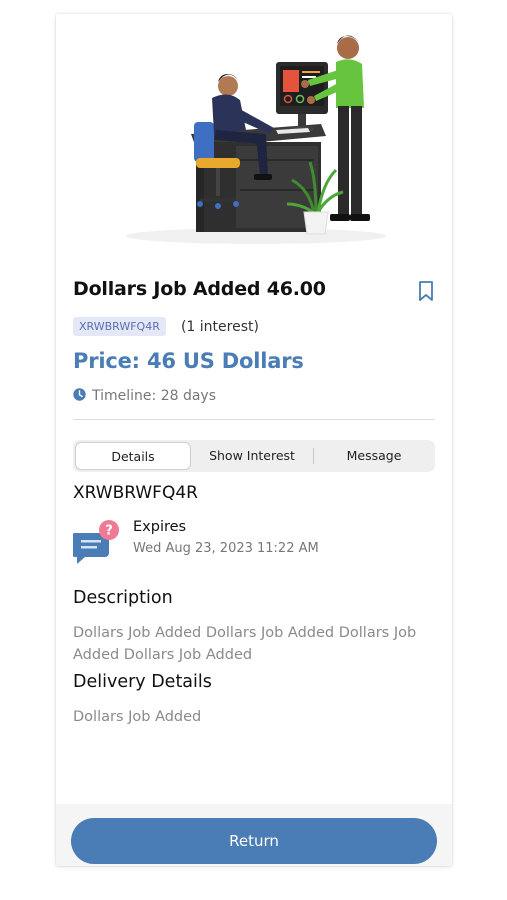 This screenshot has width=507, height=900. What do you see at coordinates (313, 456) in the screenshot?
I see `tab-separator` at bounding box center [313, 456].